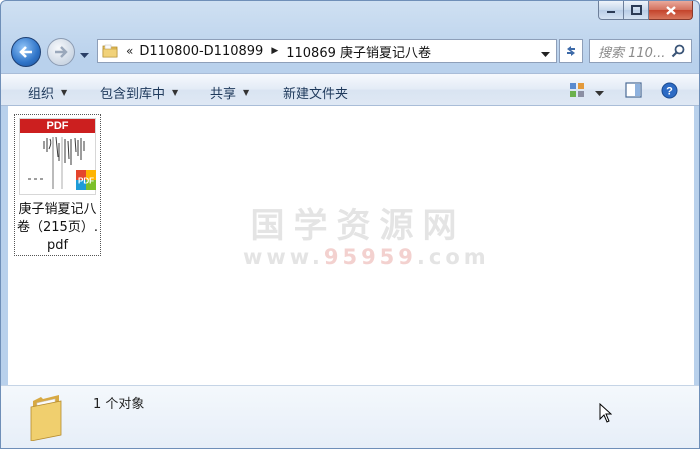 The image size is (700, 449). I want to click on help-button: ?, so click(669, 92).